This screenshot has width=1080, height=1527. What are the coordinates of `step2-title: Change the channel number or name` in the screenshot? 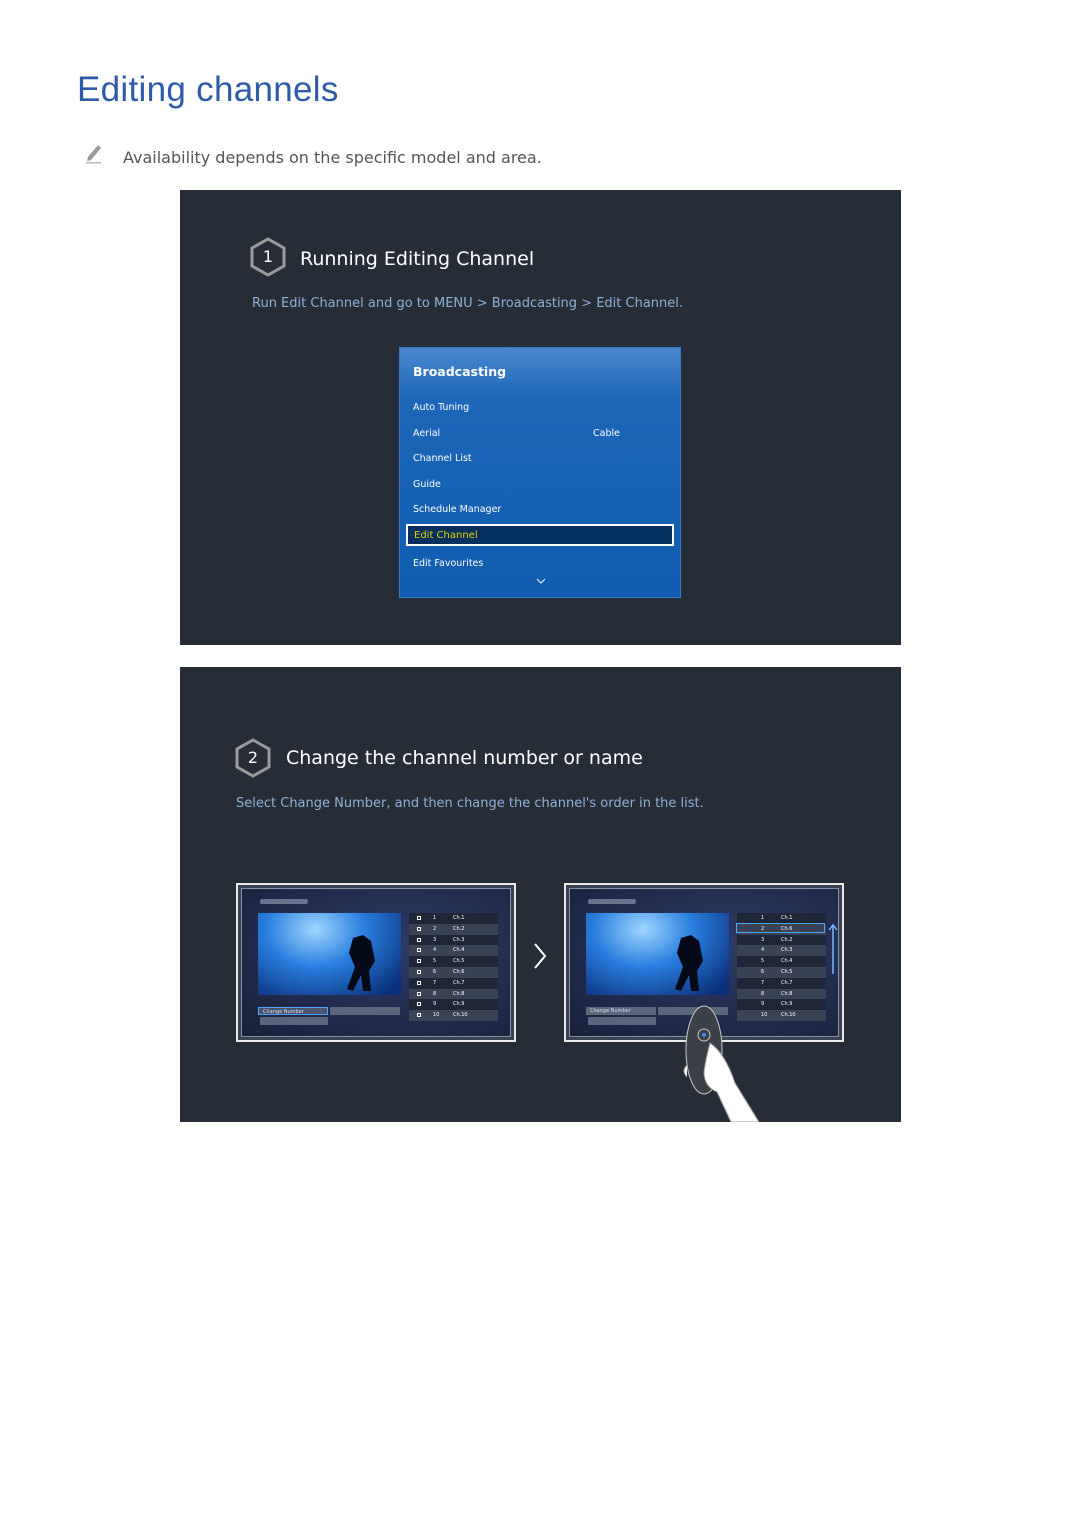 It's located at (464, 758).